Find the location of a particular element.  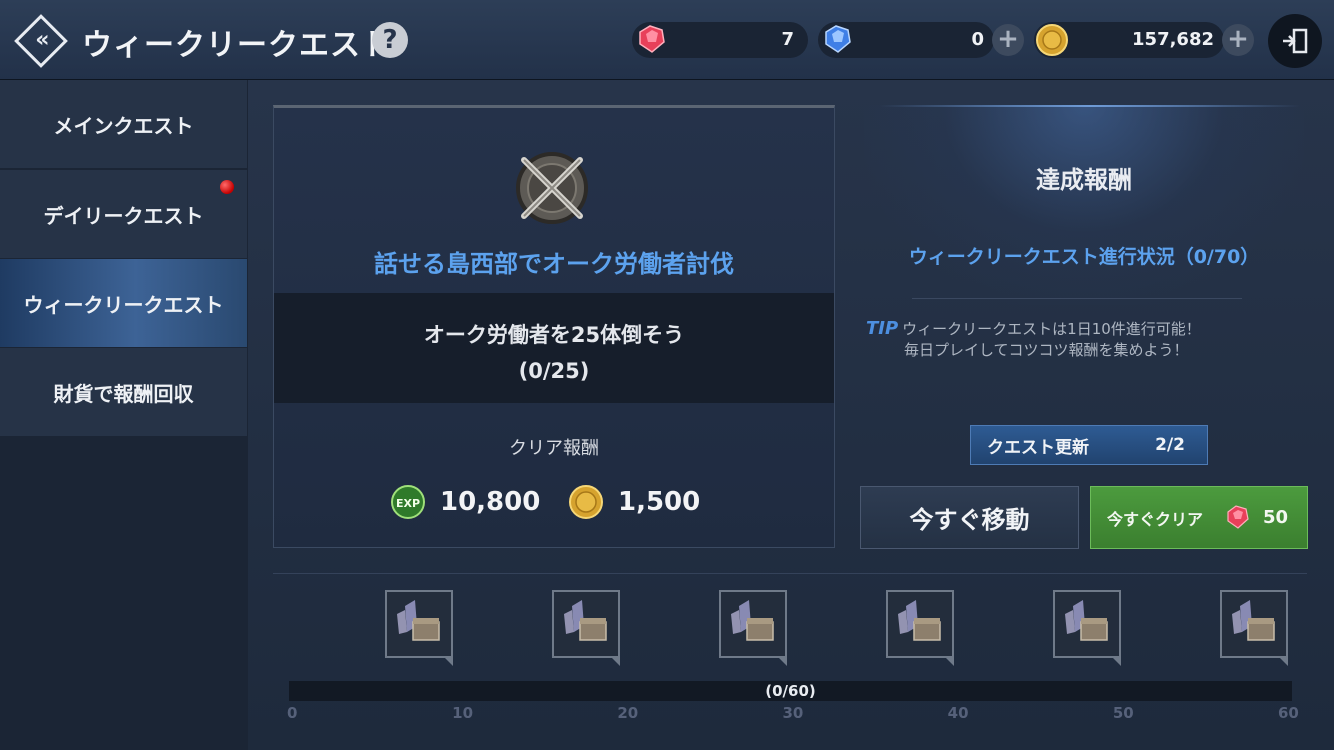

quest-refresh-button: クエスト更新 2/2 is located at coordinates (1089, 445).